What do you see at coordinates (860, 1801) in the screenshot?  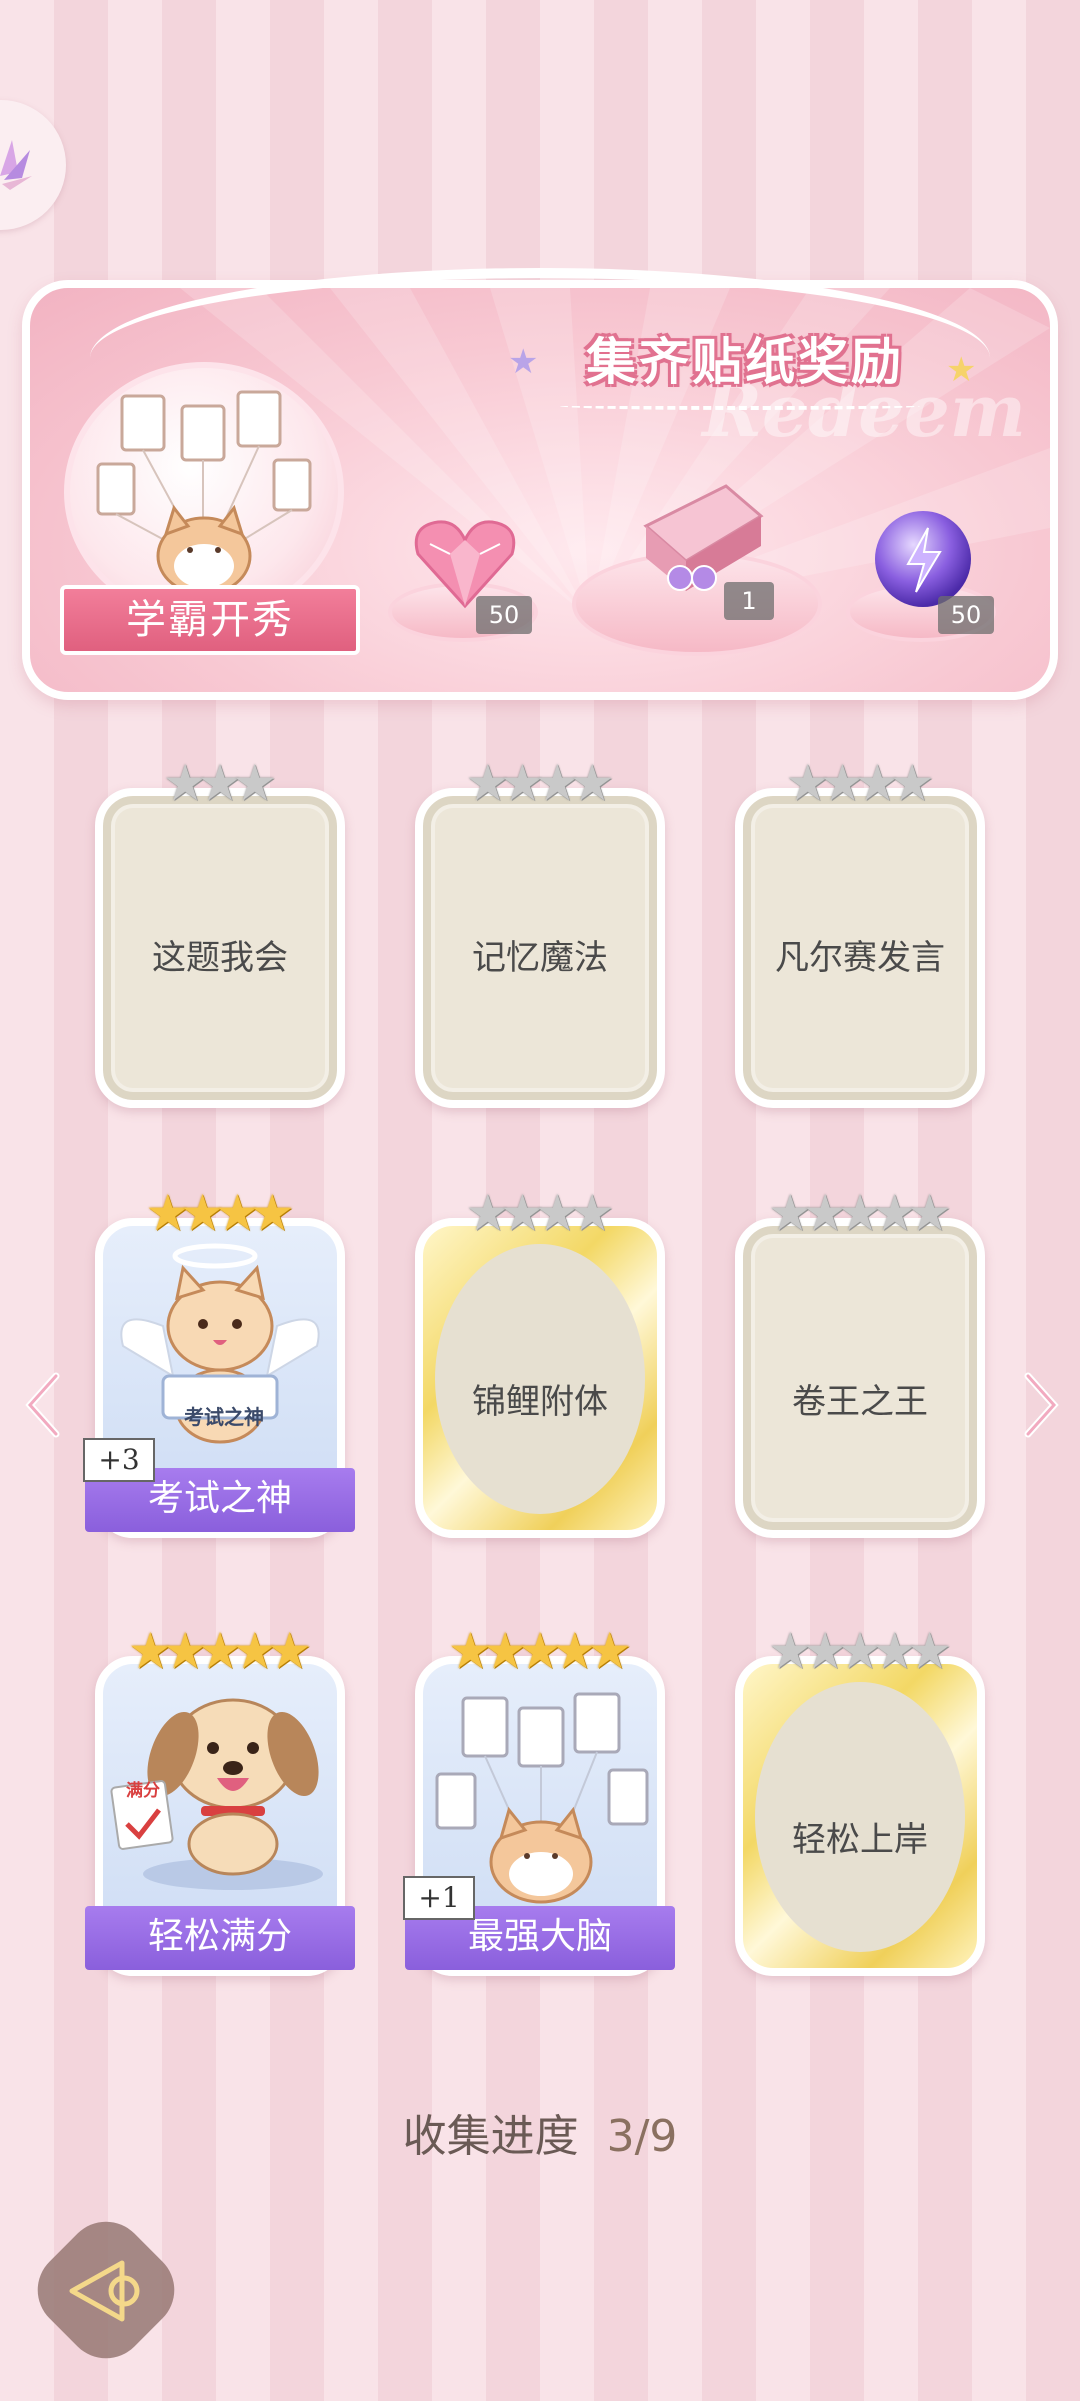 I see `sticker-card: ★★★★★ 轻松上岸` at bounding box center [860, 1801].